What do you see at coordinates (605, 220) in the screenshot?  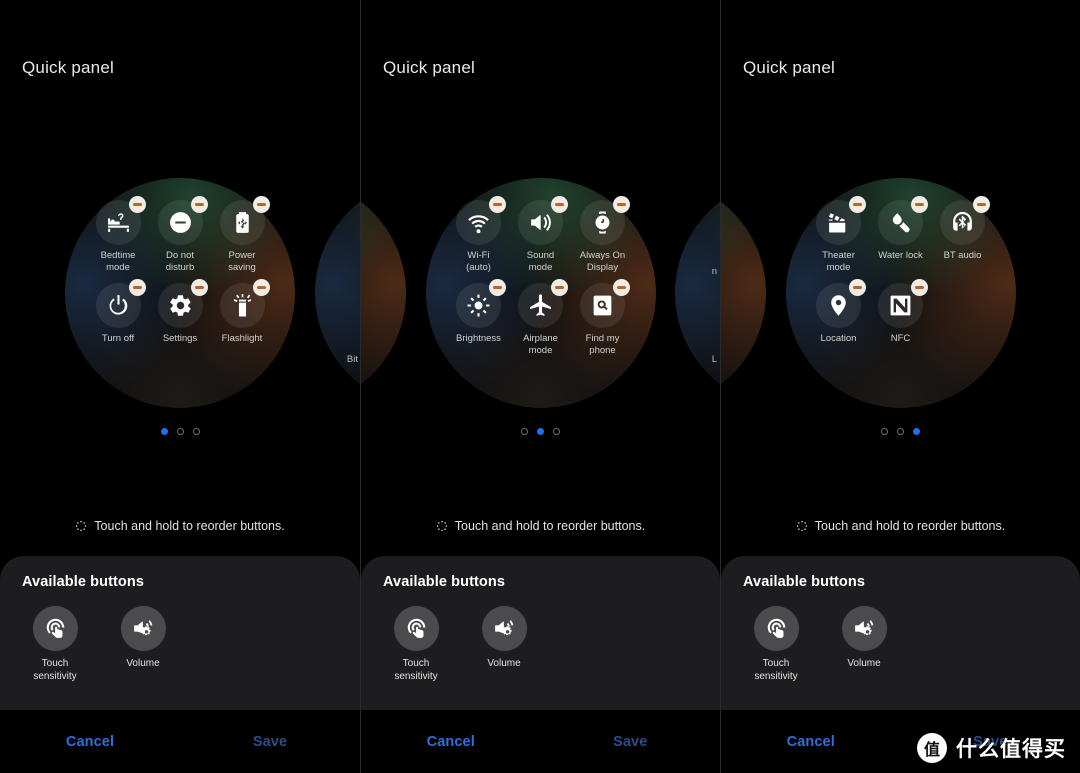 I see `always-on-display-icon` at bounding box center [605, 220].